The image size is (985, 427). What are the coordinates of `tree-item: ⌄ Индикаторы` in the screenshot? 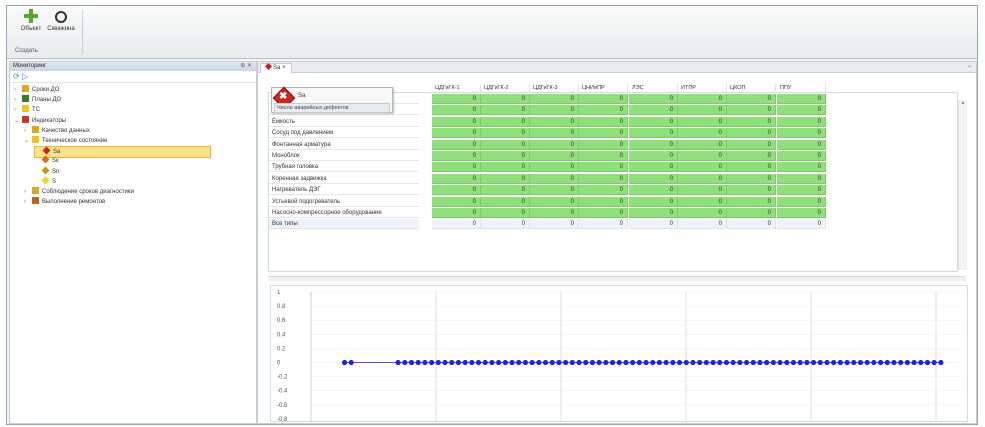 It's located at (40, 120).